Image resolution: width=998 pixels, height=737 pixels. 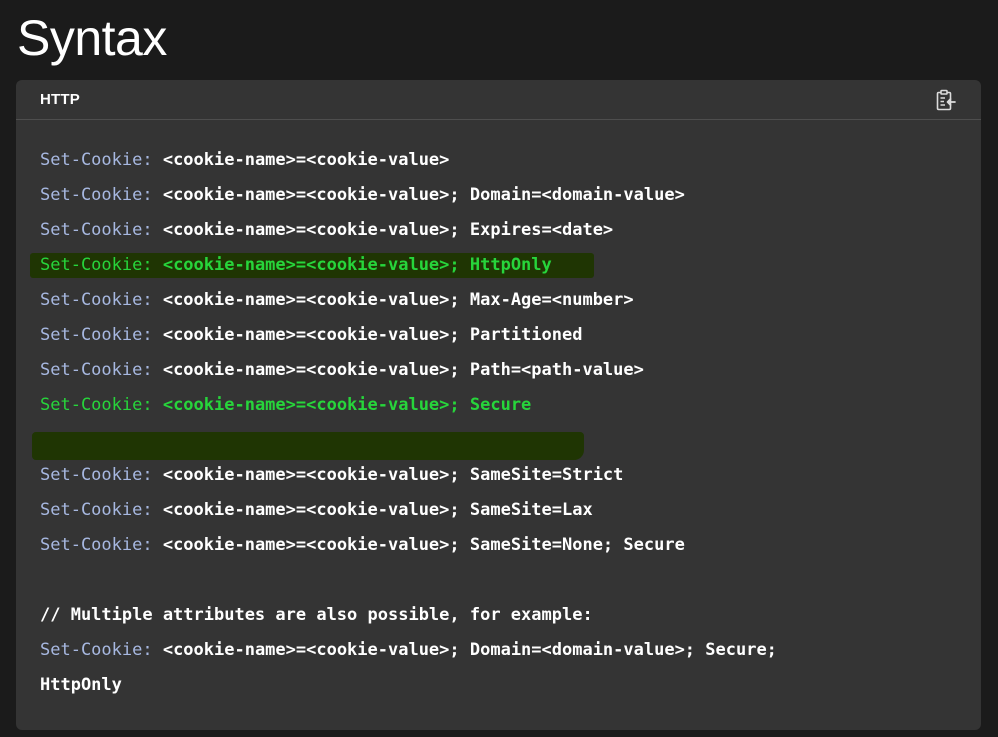 I want to click on code-line: HttpOnly, so click(x=81, y=685).